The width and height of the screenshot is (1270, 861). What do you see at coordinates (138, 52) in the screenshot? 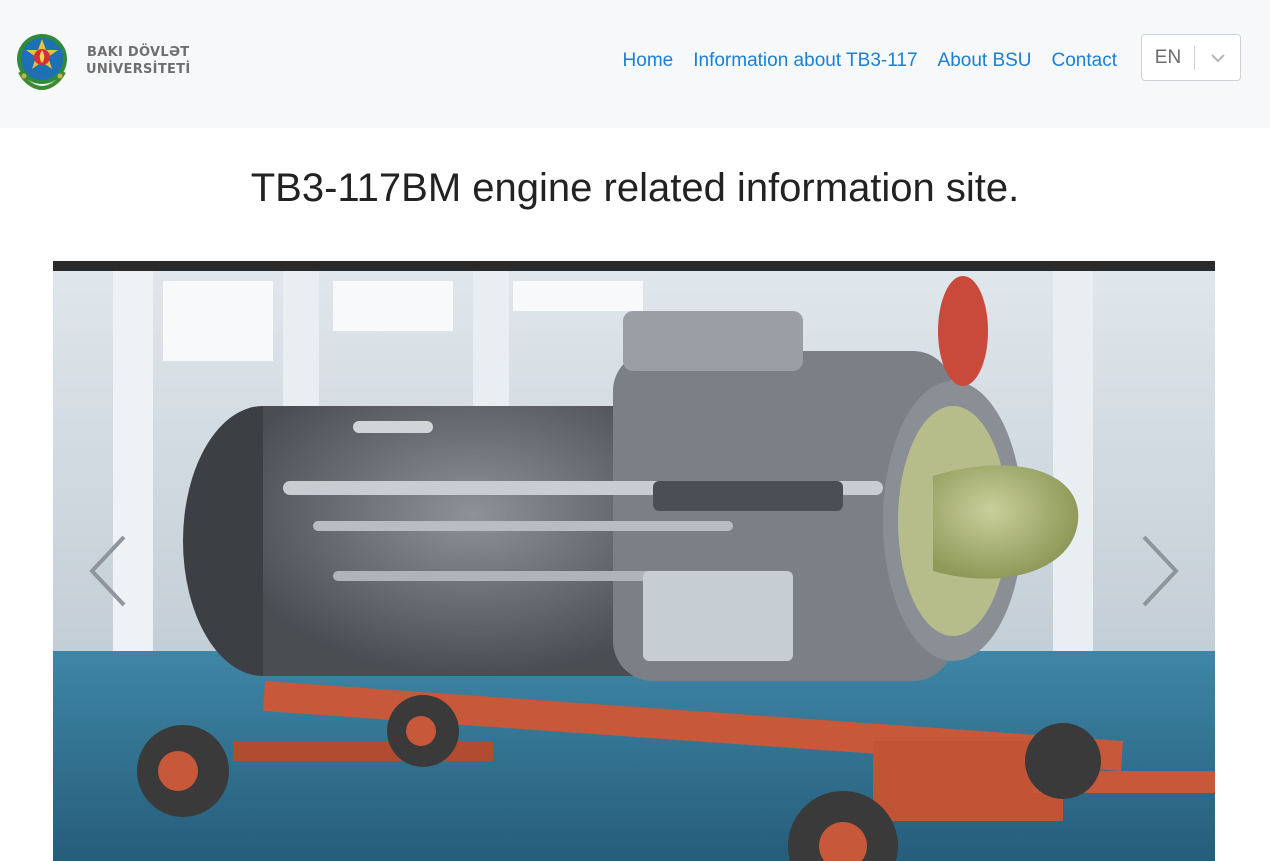
I see `university-name-line1: BAKI DÖVLƏT` at bounding box center [138, 52].